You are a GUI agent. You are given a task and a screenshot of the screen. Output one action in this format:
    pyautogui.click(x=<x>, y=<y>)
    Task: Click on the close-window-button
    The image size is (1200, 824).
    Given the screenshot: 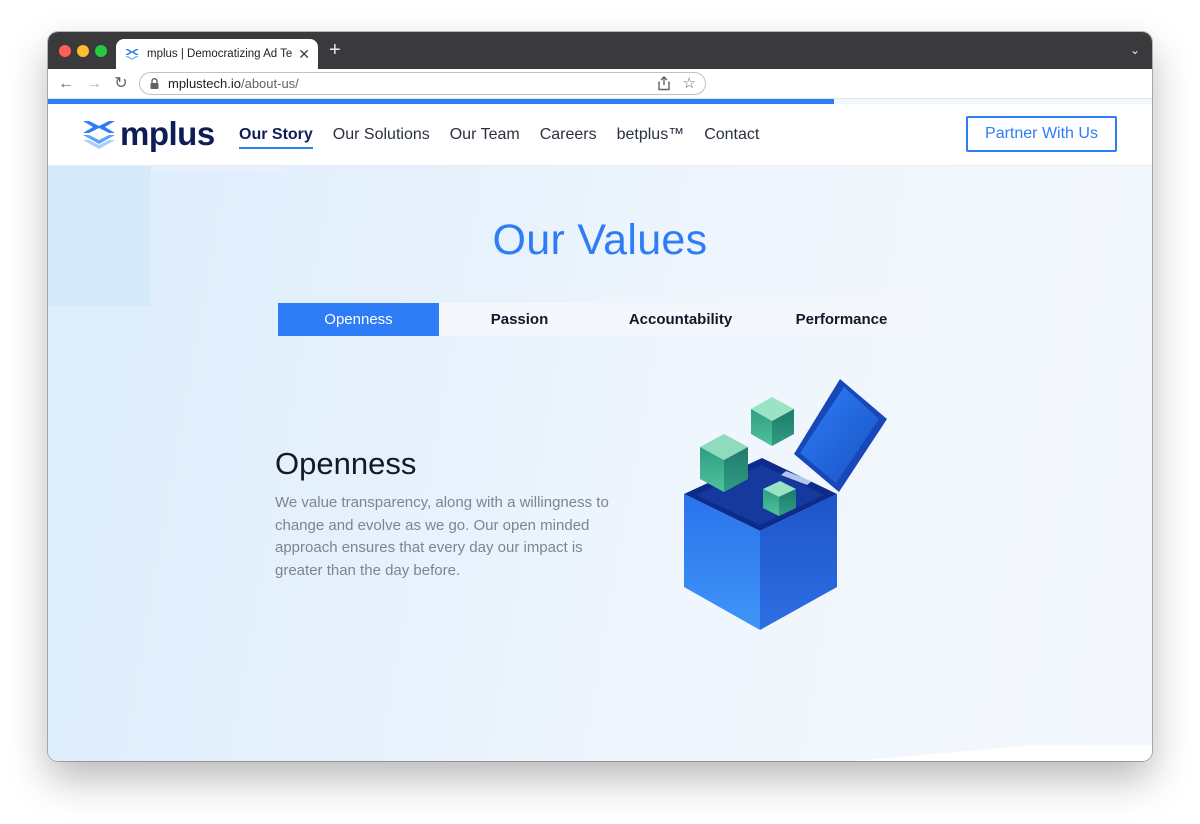 What is the action you would take?
    pyautogui.click(x=65, y=51)
    